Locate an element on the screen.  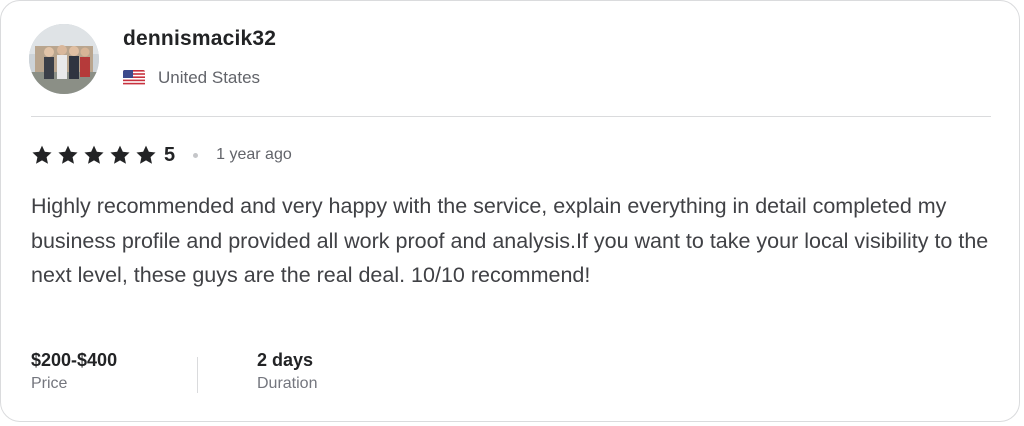
reviewer-country: United States is located at coordinates (209, 77).